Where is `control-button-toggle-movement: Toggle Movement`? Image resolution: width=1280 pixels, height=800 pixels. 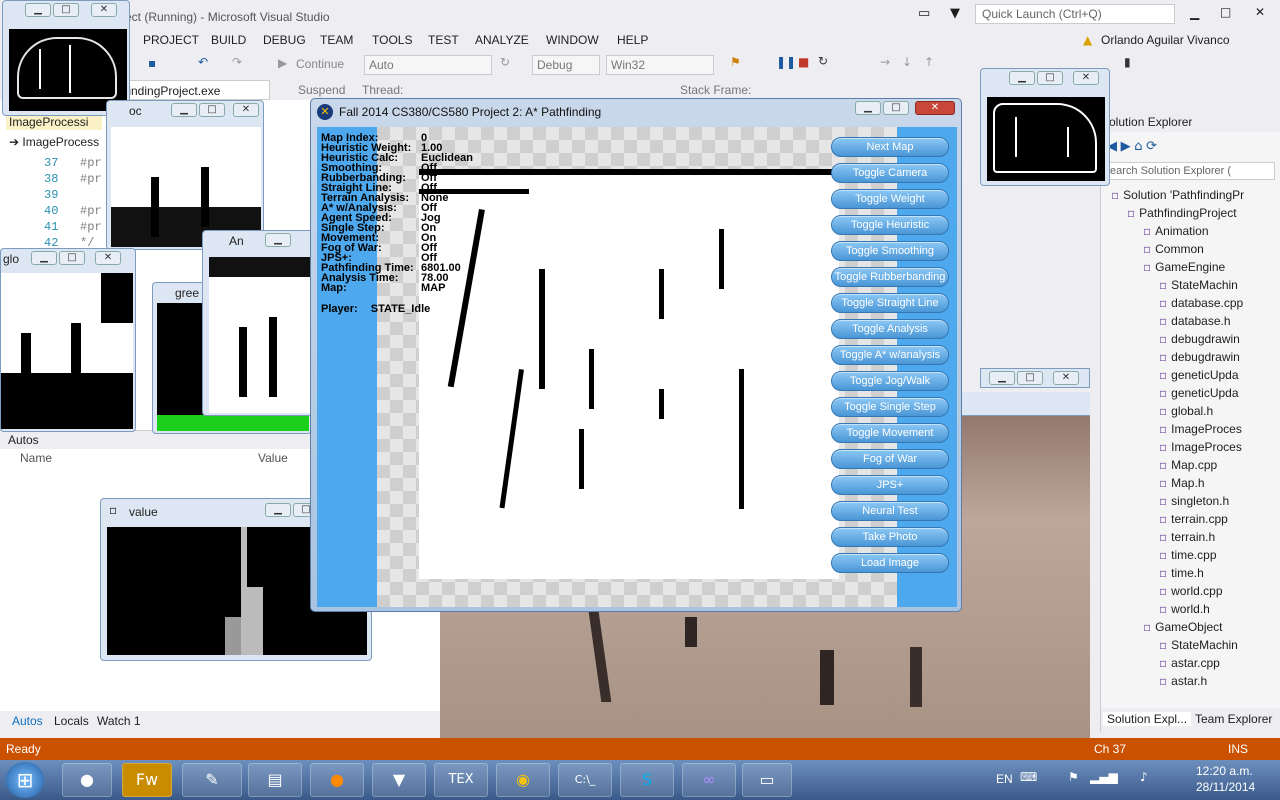
control-button-toggle-movement: Toggle Movement is located at coordinates (890, 433).